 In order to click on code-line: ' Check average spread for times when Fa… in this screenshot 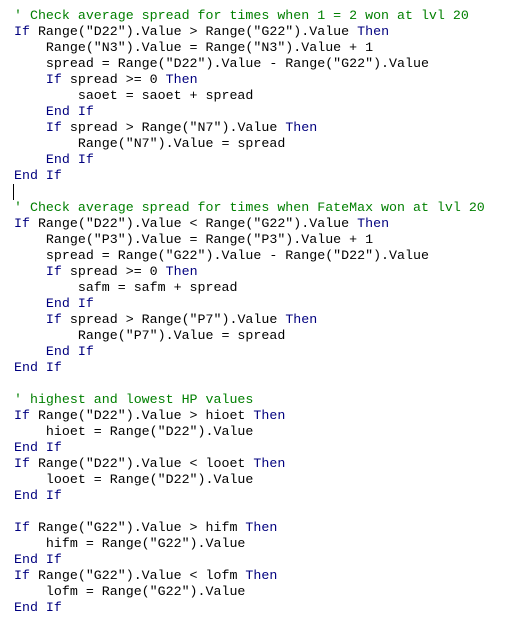, I will do `click(249, 208)`.